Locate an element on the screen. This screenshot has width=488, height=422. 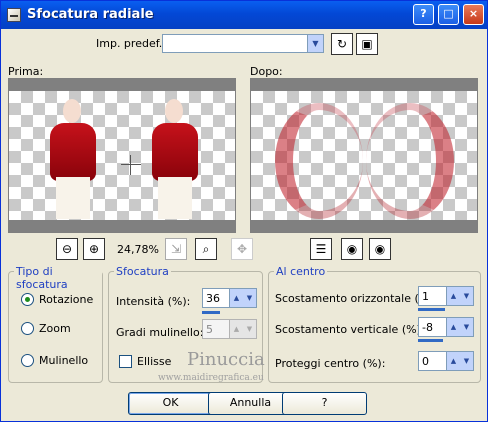
protect-center-label: Proteggi centro (%): is located at coordinates (330, 363).